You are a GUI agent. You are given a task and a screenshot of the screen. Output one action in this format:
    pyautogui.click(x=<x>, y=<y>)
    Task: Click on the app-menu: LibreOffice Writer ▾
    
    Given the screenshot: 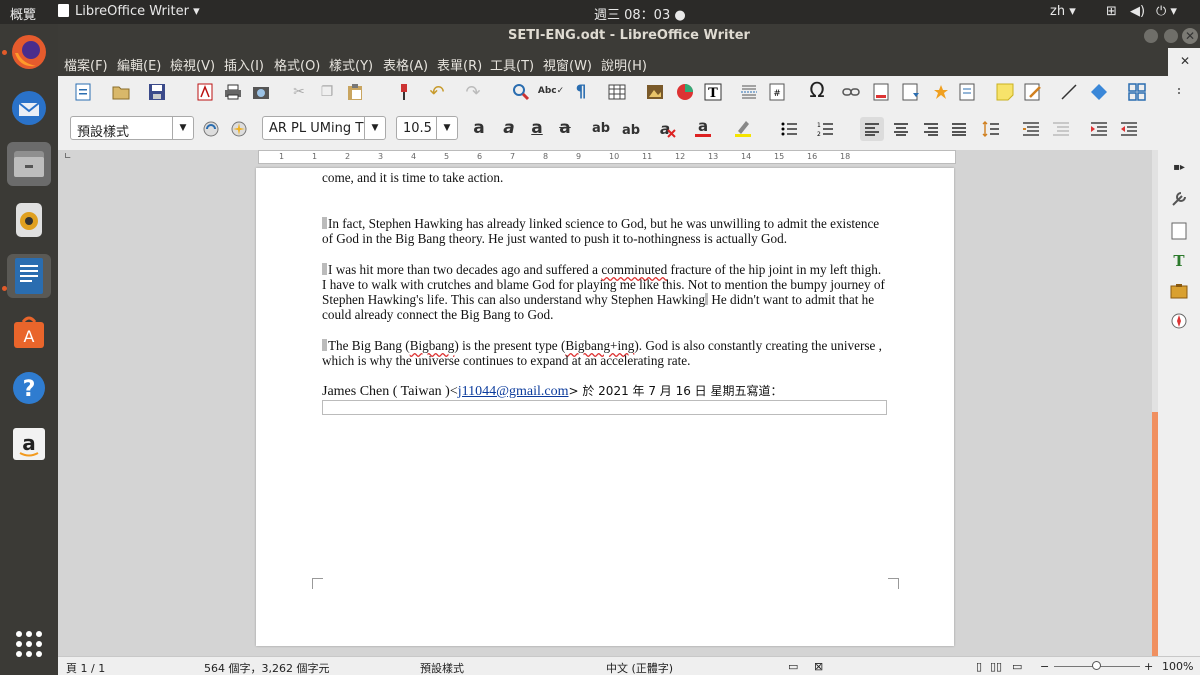 What is the action you would take?
    pyautogui.click(x=129, y=11)
    